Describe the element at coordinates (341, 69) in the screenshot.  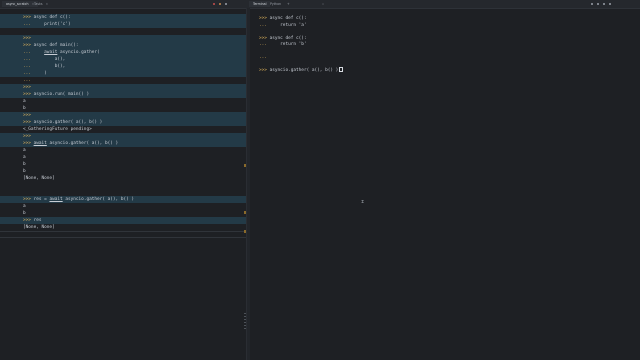
I see `text-cursor` at that location.